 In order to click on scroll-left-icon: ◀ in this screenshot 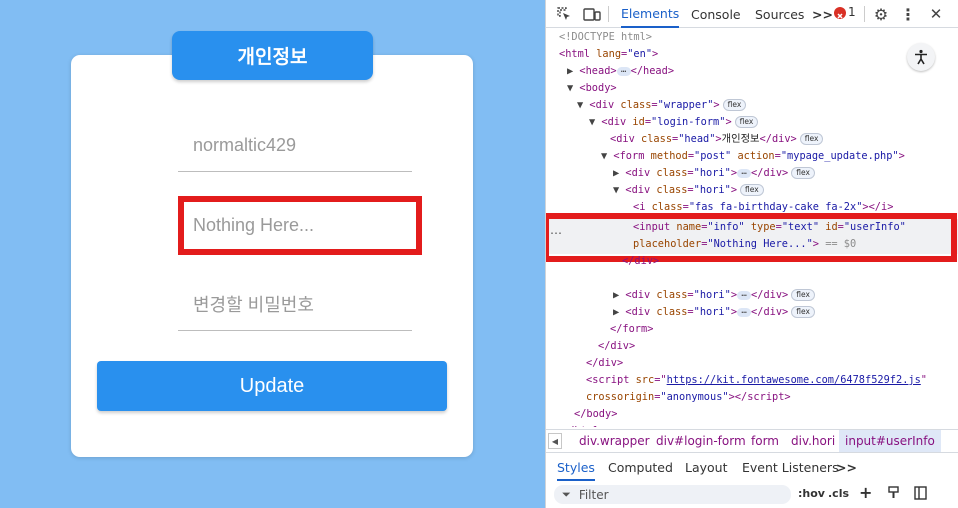, I will do `click(555, 441)`.